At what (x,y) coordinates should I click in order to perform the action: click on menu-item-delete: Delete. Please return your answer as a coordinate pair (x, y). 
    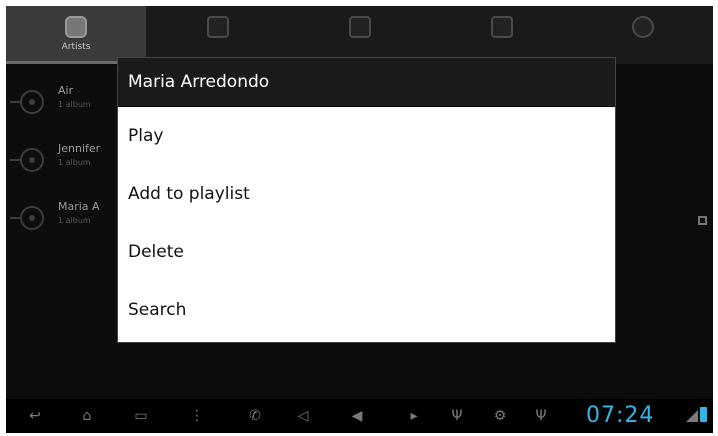
    Looking at the image, I should click on (366, 252).